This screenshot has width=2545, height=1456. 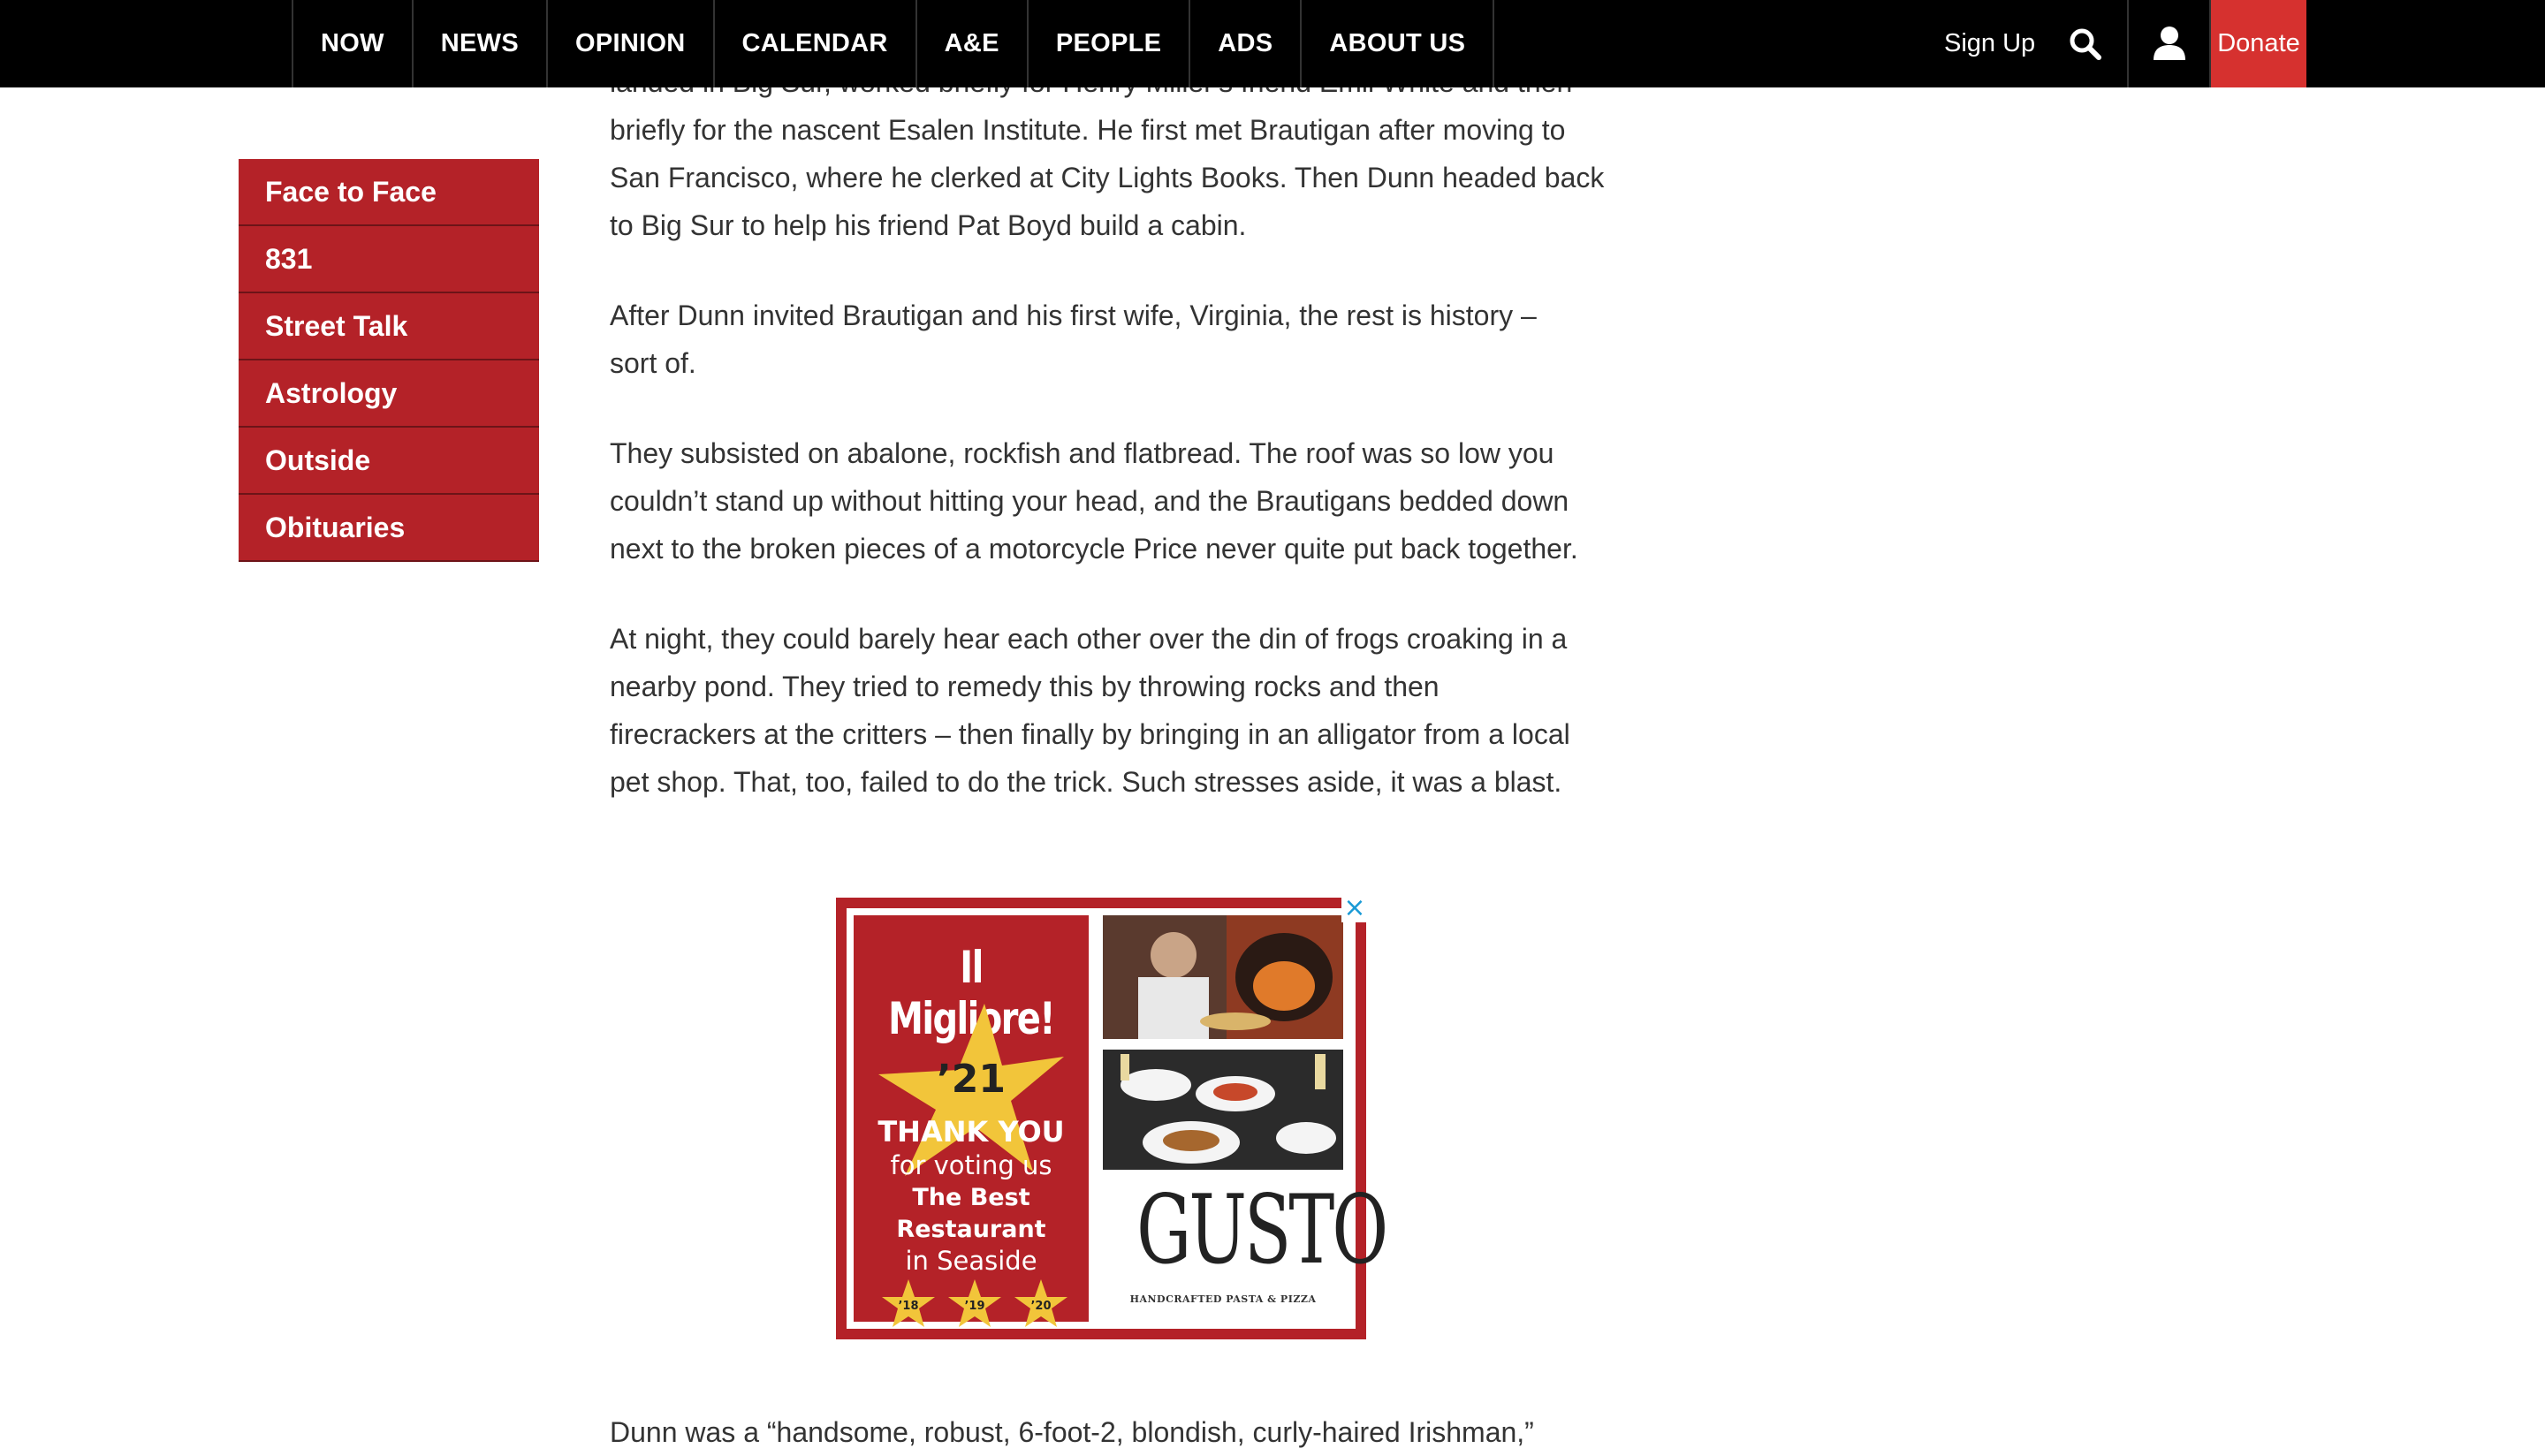 What do you see at coordinates (389, 326) in the screenshot?
I see `sidebar-item-street-talk: Street Talk` at bounding box center [389, 326].